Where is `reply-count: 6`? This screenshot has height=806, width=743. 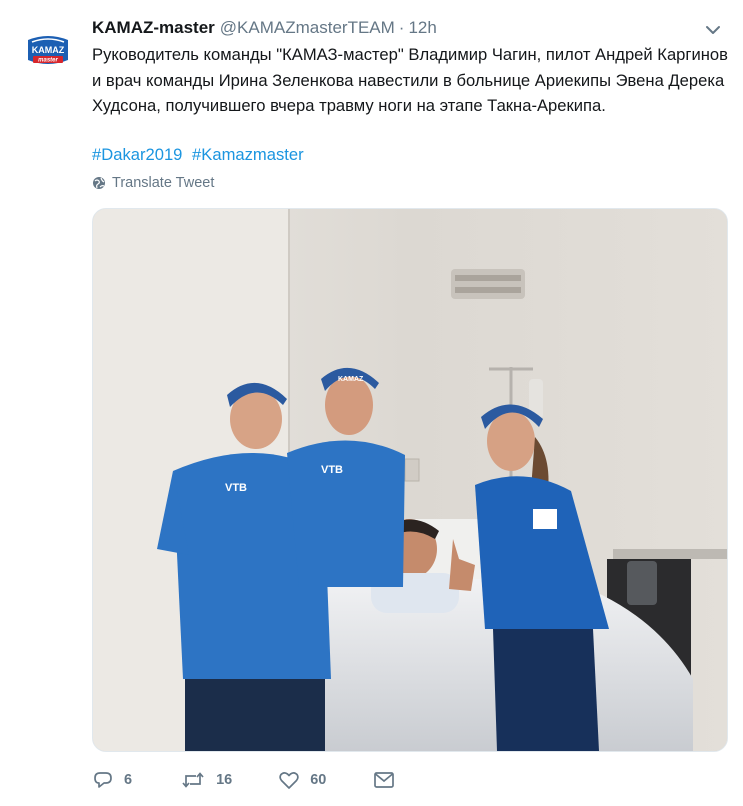
reply-count: 6 is located at coordinates (128, 780).